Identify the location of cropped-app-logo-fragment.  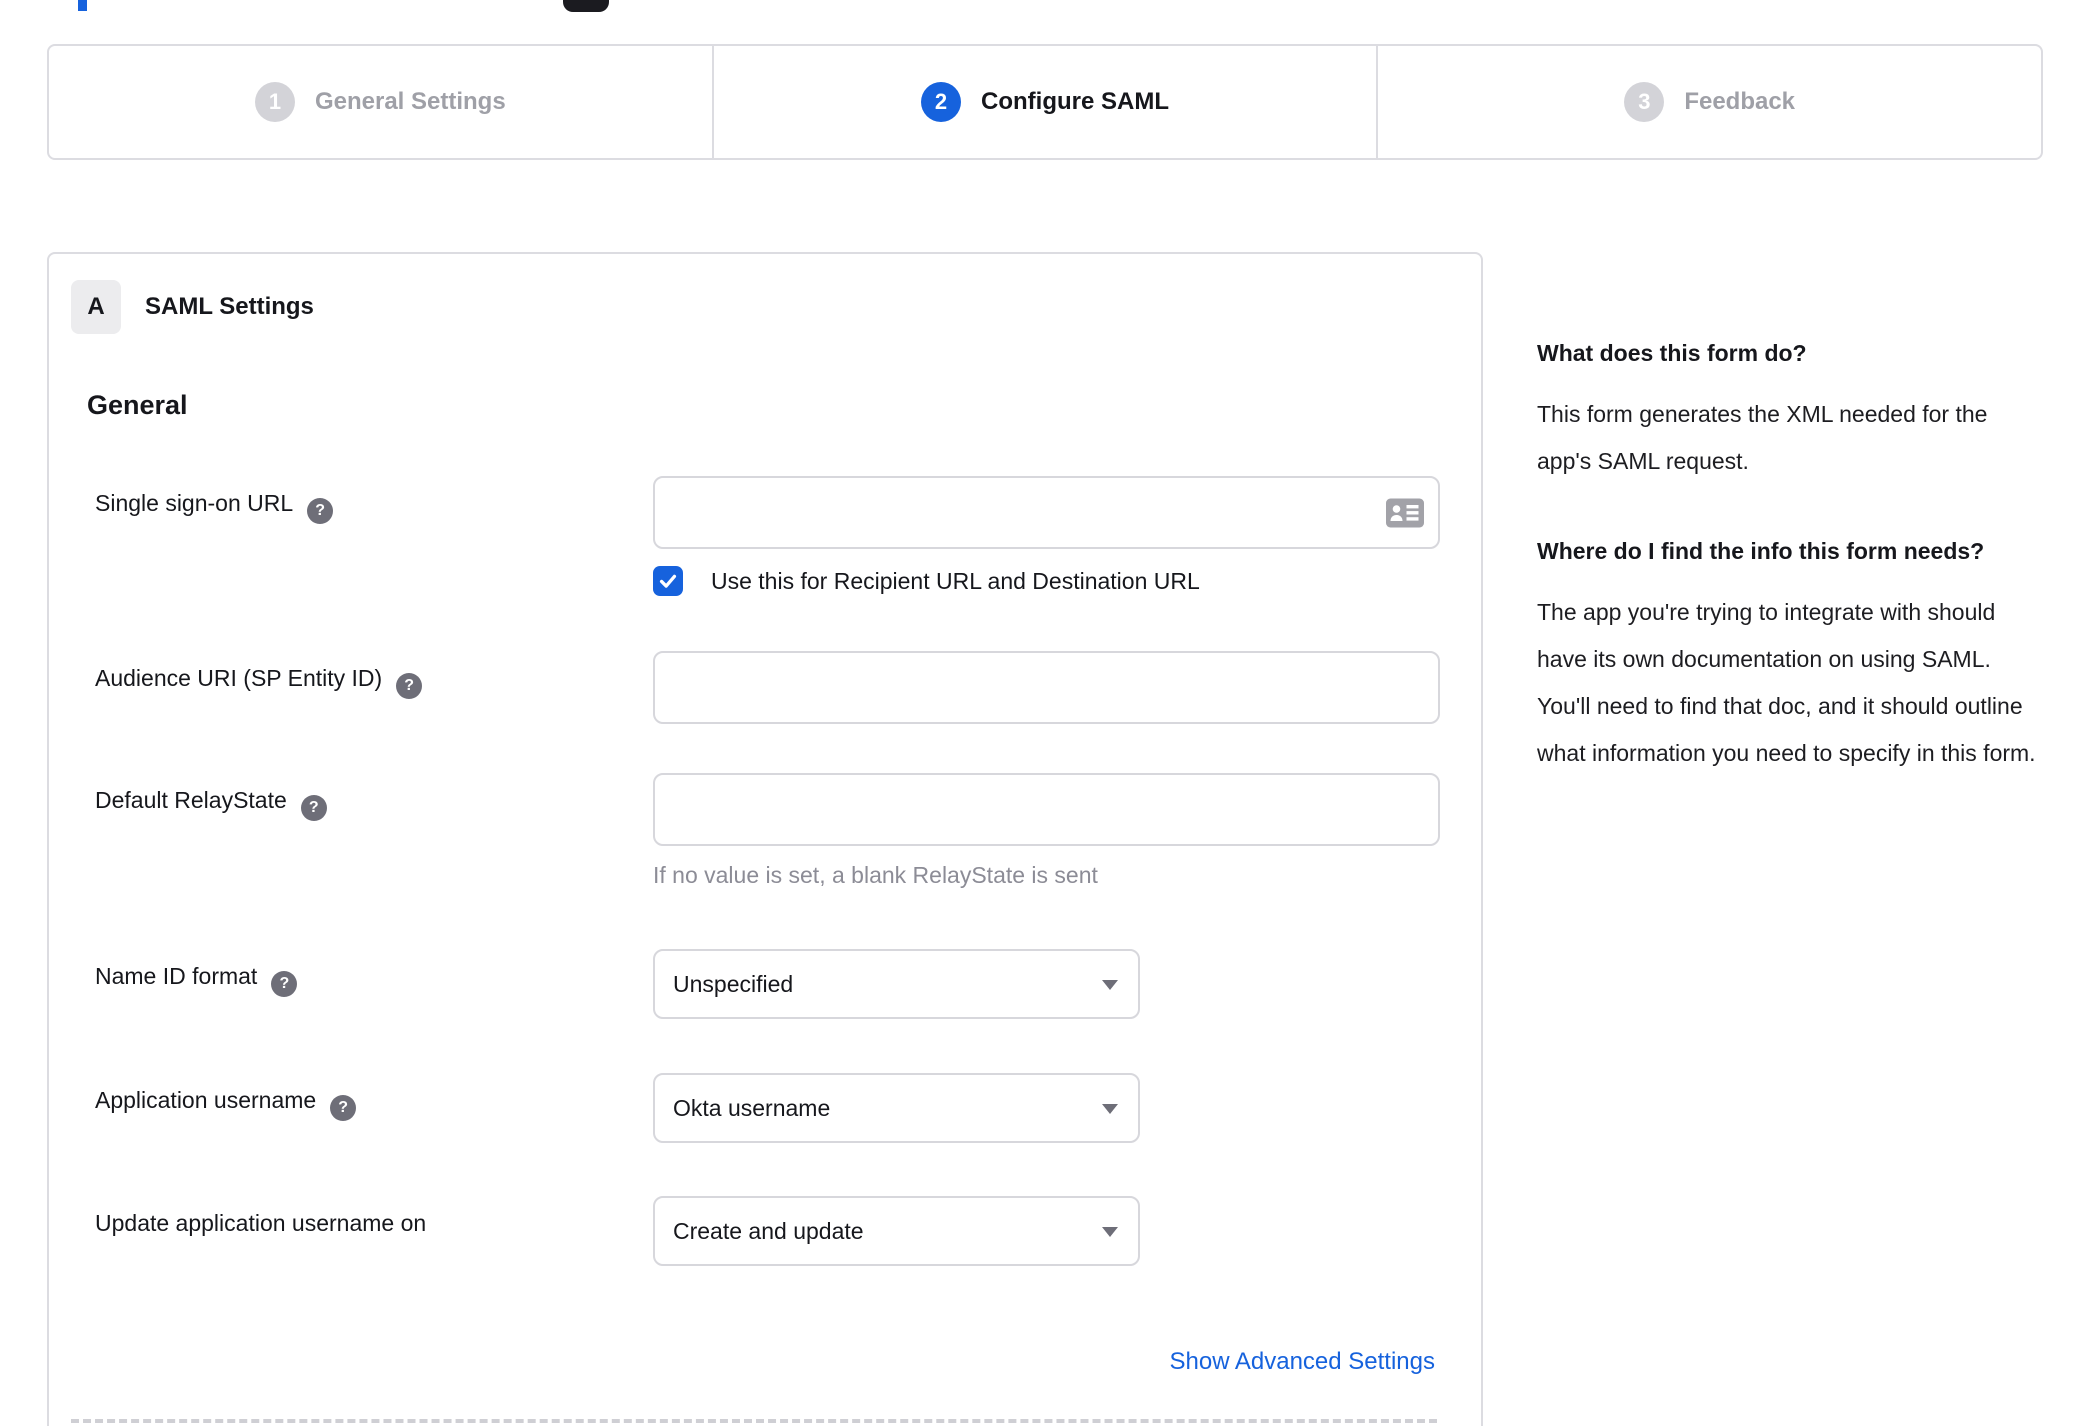
(586, 6).